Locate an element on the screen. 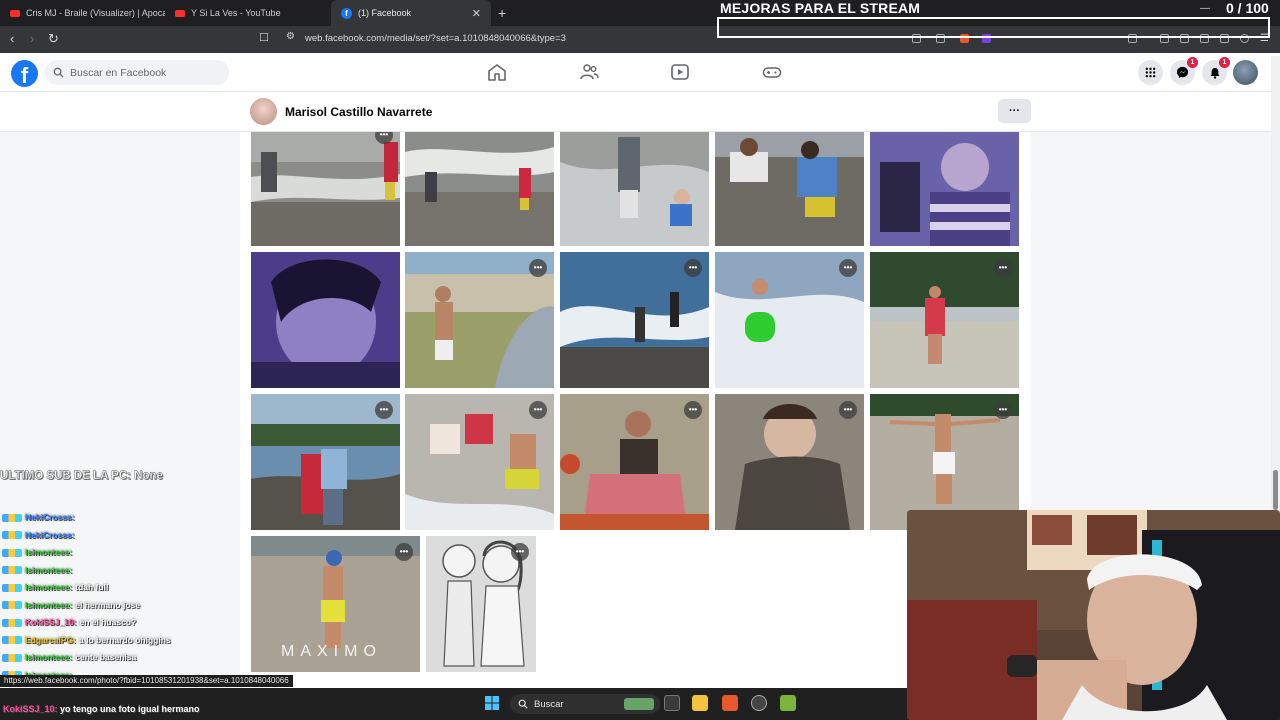 The width and height of the screenshot is (1280, 720). chat-text: el hermano jose is located at coordinates (107, 604).